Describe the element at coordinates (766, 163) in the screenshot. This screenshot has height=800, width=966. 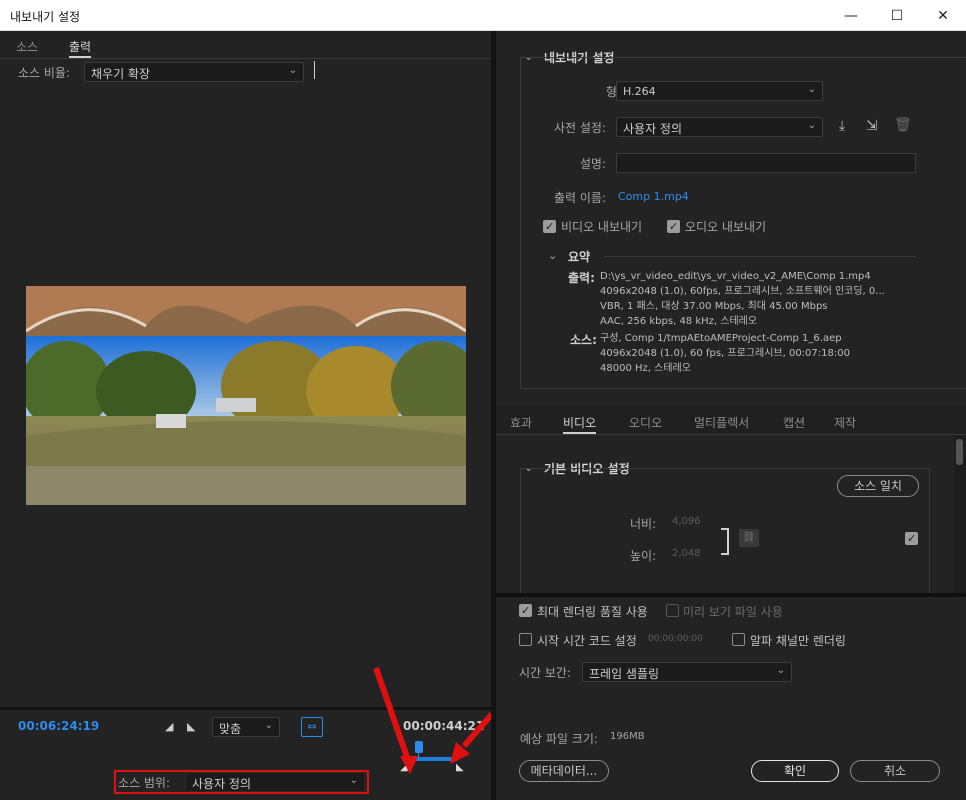
I see `comment-input` at that location.